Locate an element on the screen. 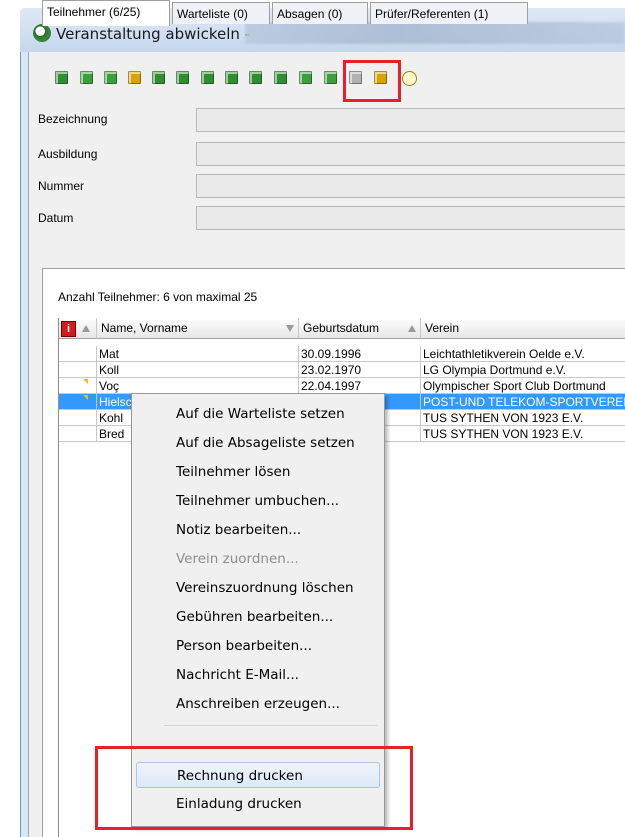 The image size is (625, 837). teilnehmer-hinzufuegen-button is located at coordinates (62, 78).